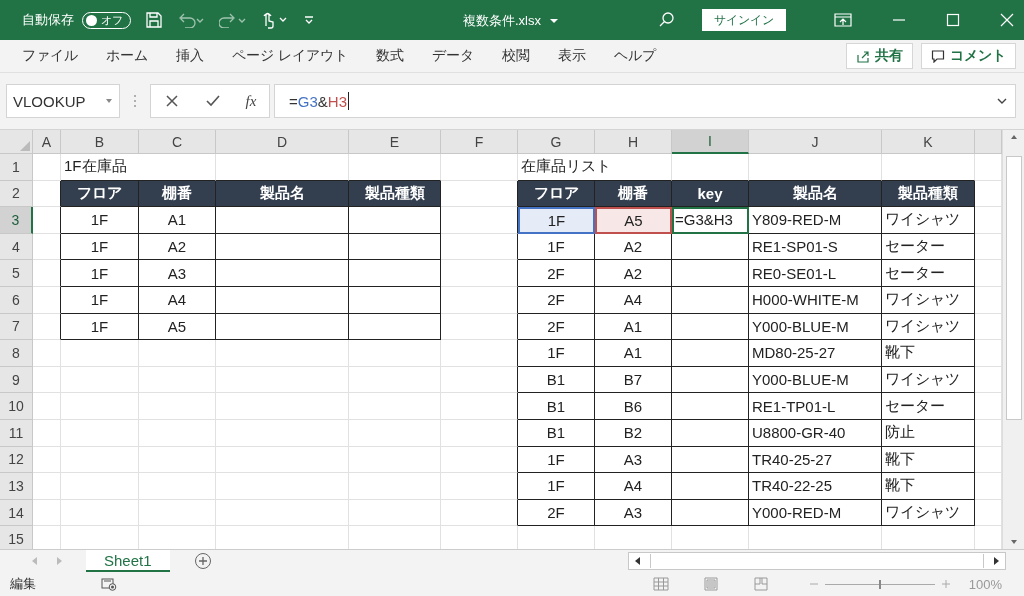 This screenshot has width=1024, height=596. I want to click on menu-tab: ページ レイアウト, so click(290, 56).